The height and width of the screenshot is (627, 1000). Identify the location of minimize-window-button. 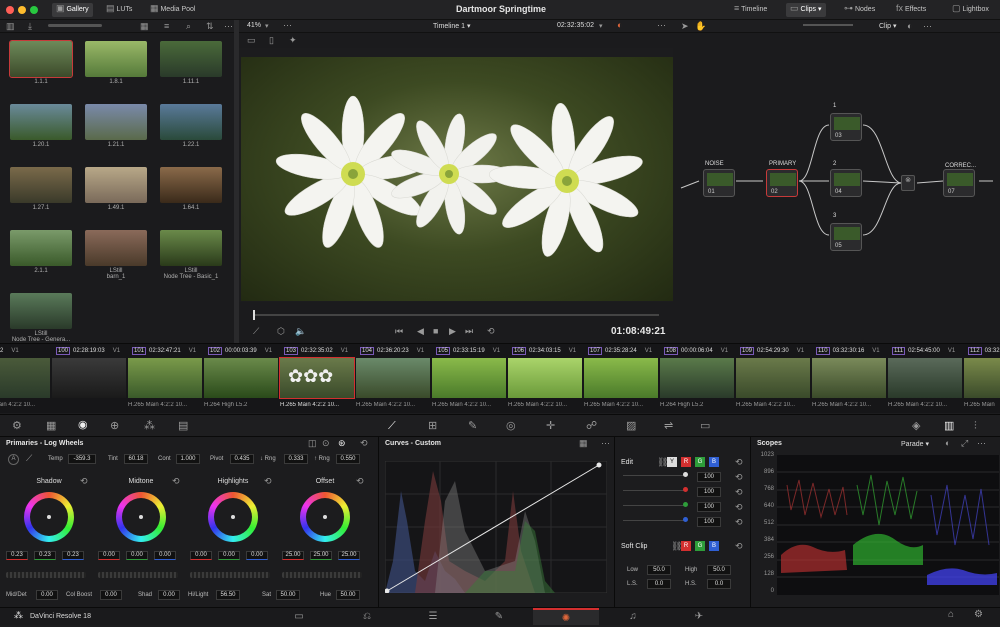
(22, 10).